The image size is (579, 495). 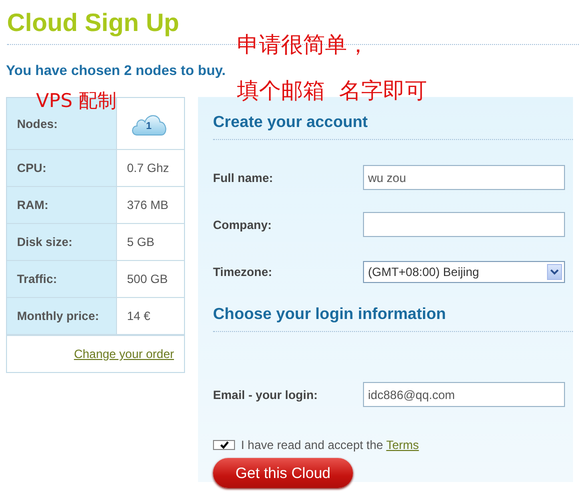 I want to click on table-cell: CPU:, so click(x=62, y=168).